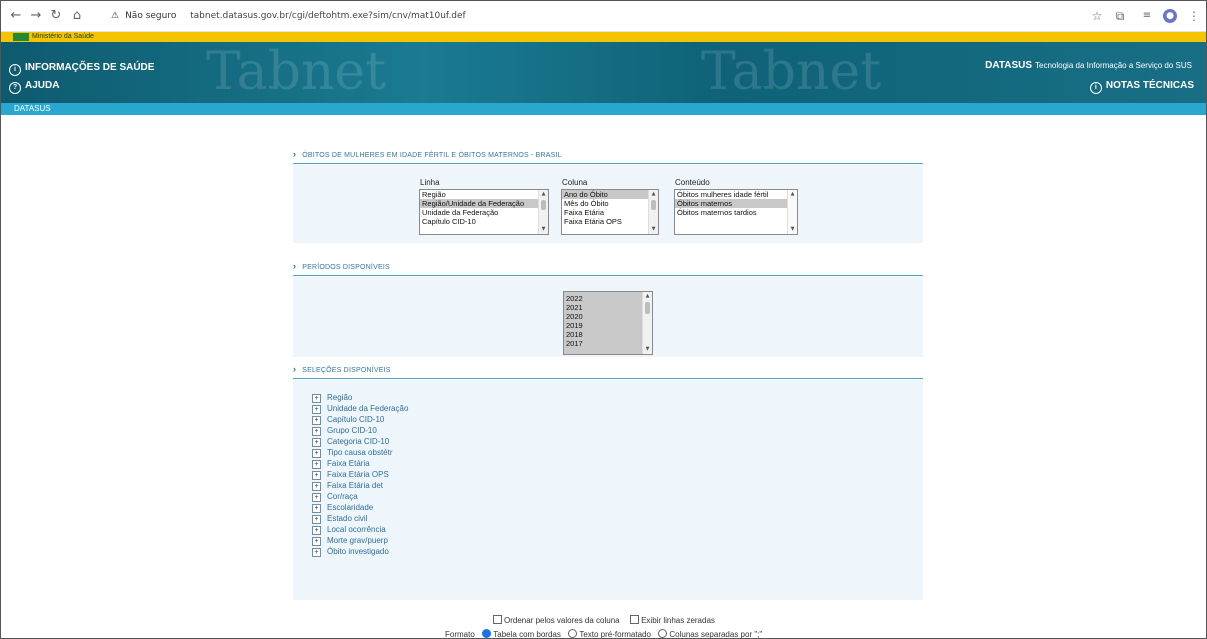  What do you see at coordinates (608, 316) in the screenshot?
I see `period-option: 2020` at bounding box center [608, 316].